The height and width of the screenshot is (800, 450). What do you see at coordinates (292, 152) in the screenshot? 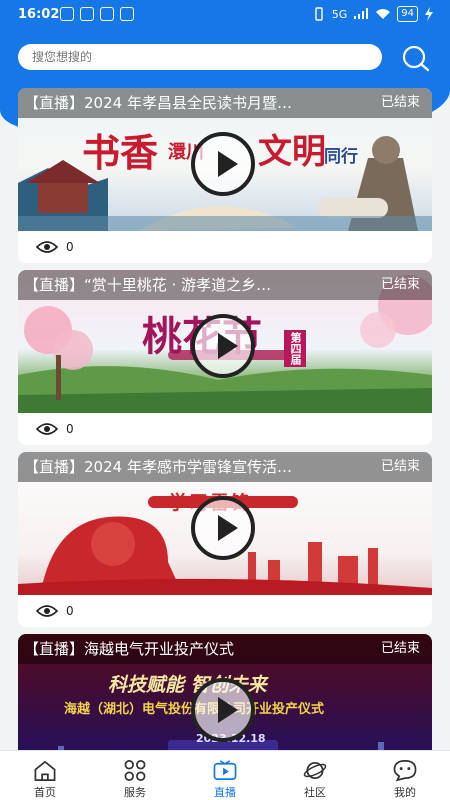
I see `art-title-right: 文明` at bounding box center [292, 152].